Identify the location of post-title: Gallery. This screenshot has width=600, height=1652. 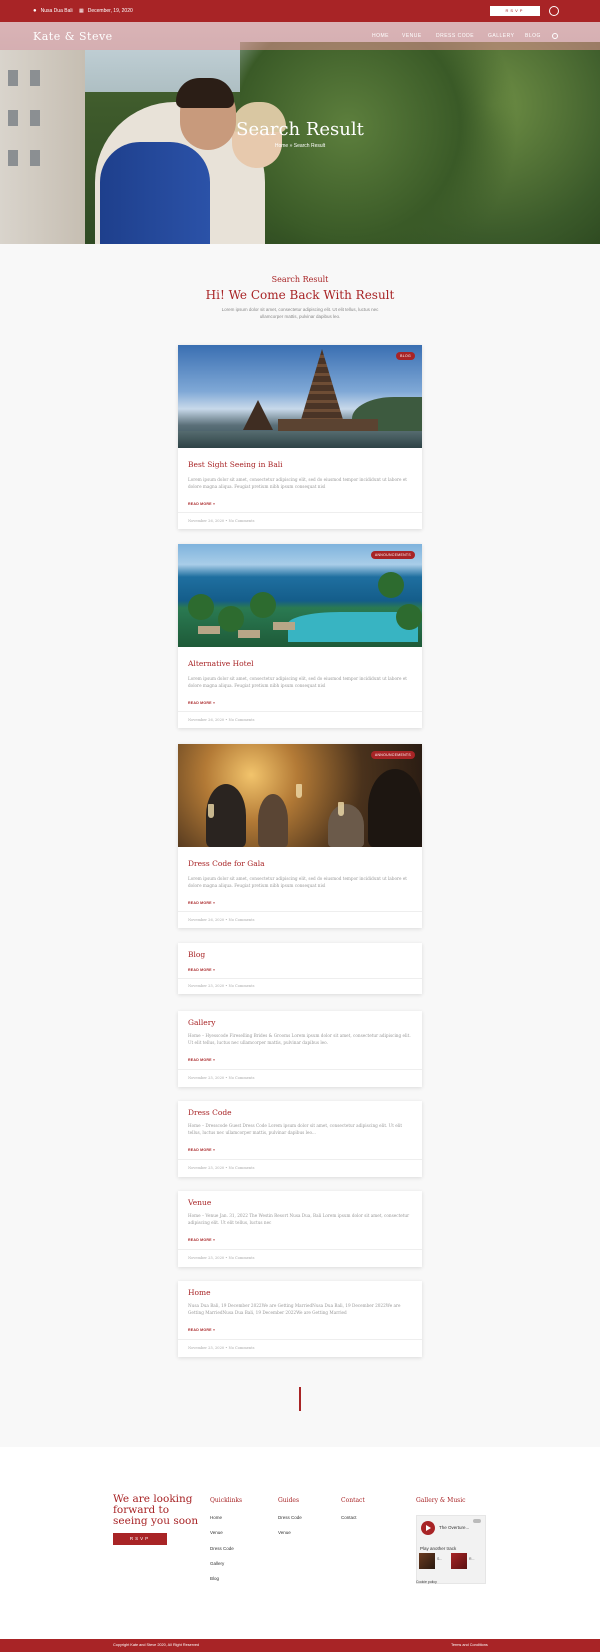
(202, 1022).